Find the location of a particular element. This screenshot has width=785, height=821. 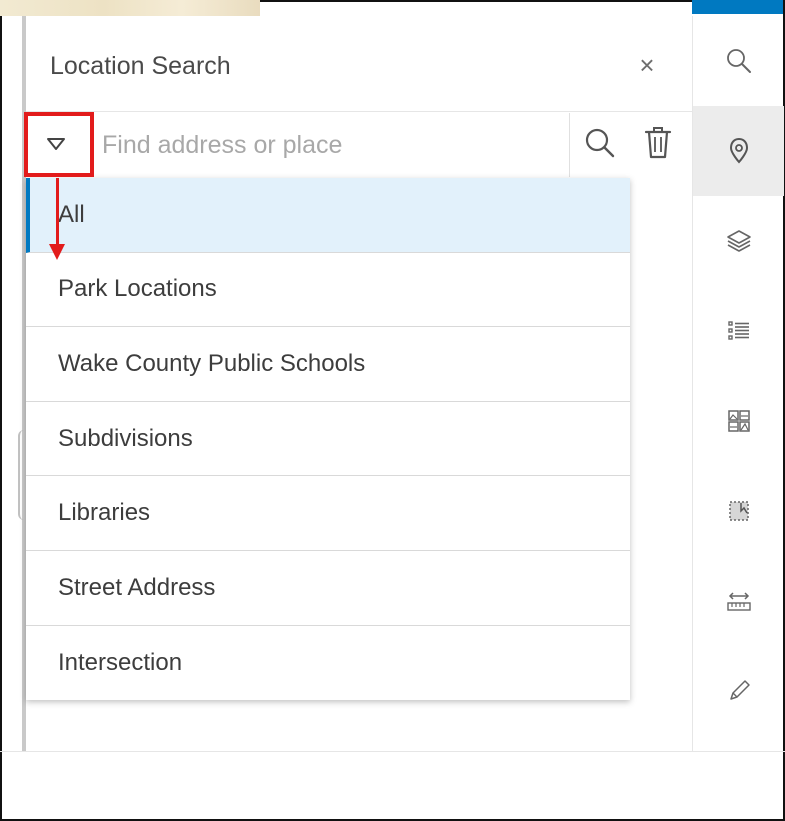

widget-toolbar is located at coordinates (738, 383).